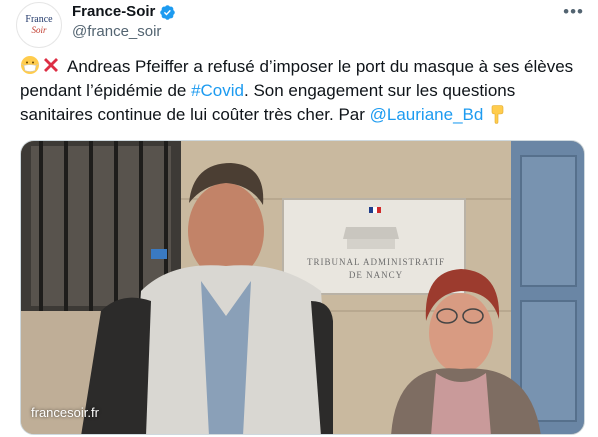 This screenshot has height=437, width=598. Describe the element at coordinates (376, 262) in the screenshot. I see `plaque-line1: TRIBUNAL ADMINISTRATIF` at that location.